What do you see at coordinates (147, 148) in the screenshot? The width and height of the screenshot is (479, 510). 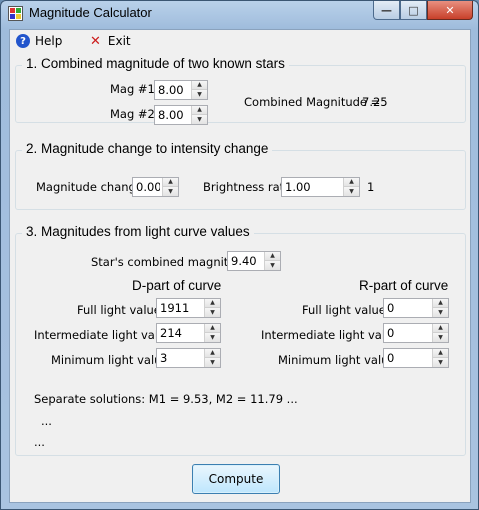 I see `group-title-2: 2. Magnitude change to intensity change` at bounding box center [147, 148].